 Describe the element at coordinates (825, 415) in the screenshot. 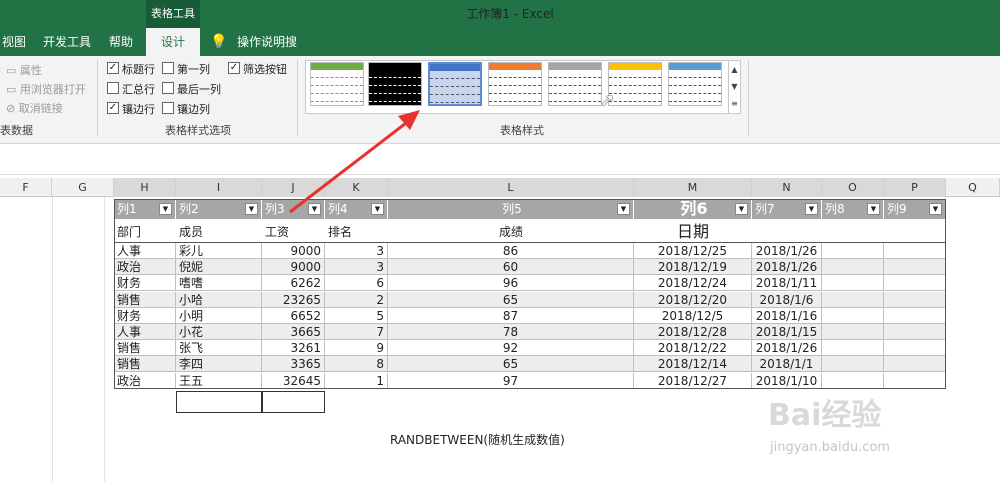

I see `baidu-watermark-logo: Bai经验` at that location.